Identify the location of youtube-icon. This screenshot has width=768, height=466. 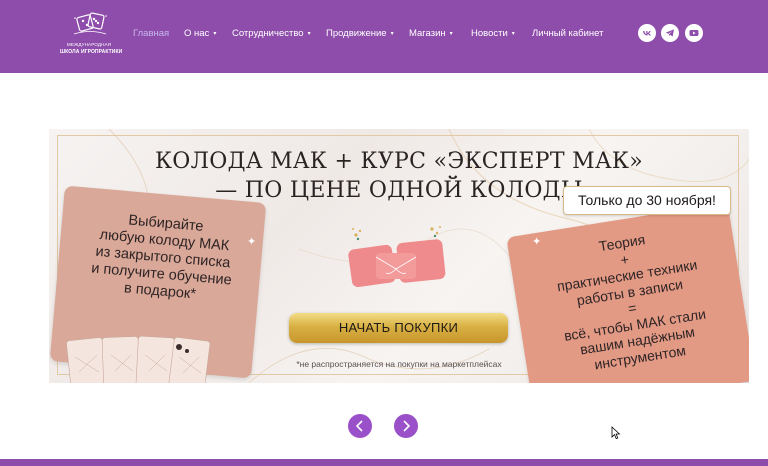
(694, 33).